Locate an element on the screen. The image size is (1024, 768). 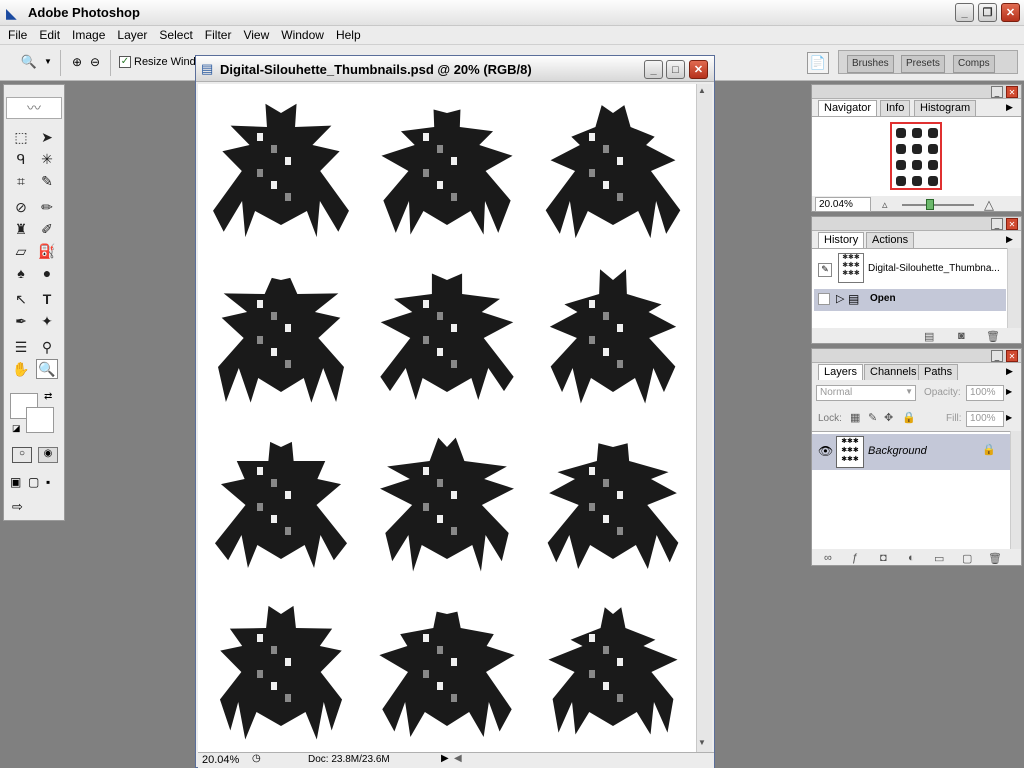
screen-mode-full-menu-icon: ▢ is located at coordinates (33, 482).